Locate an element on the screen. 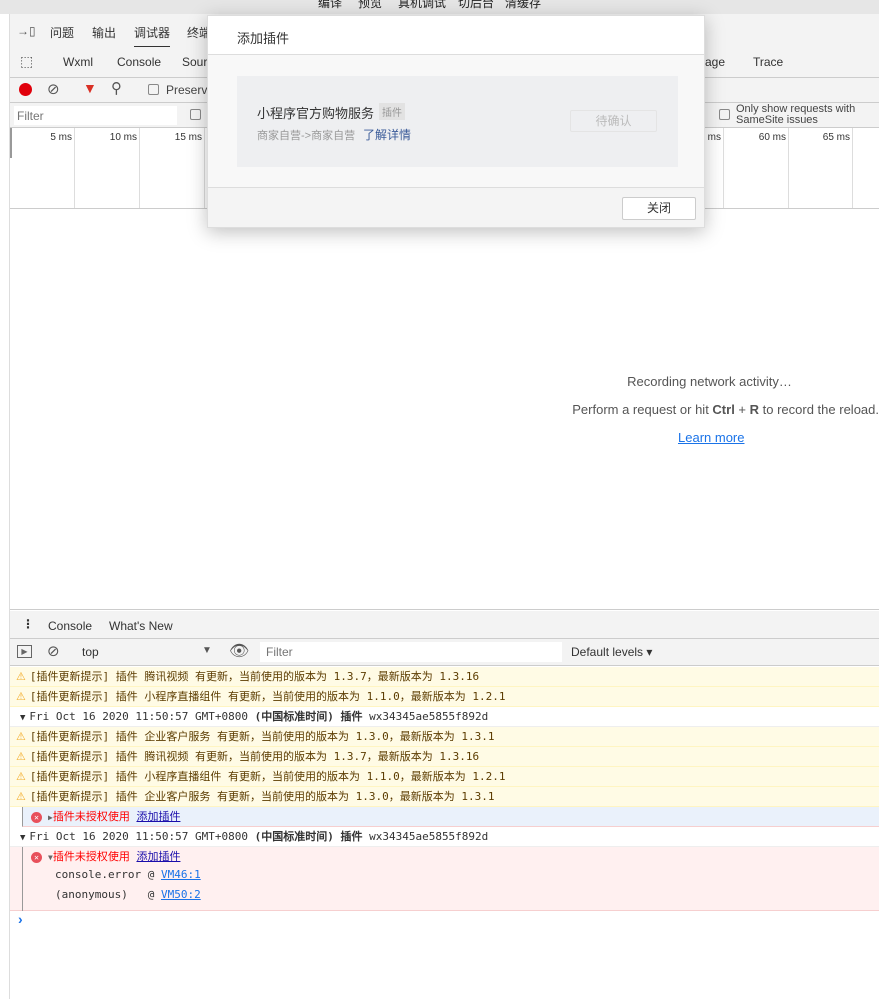 Image resolution: width=879 pixels, height=999 pixels. clear-cache-button: 清缓存 is located at coordinates (523, 5).